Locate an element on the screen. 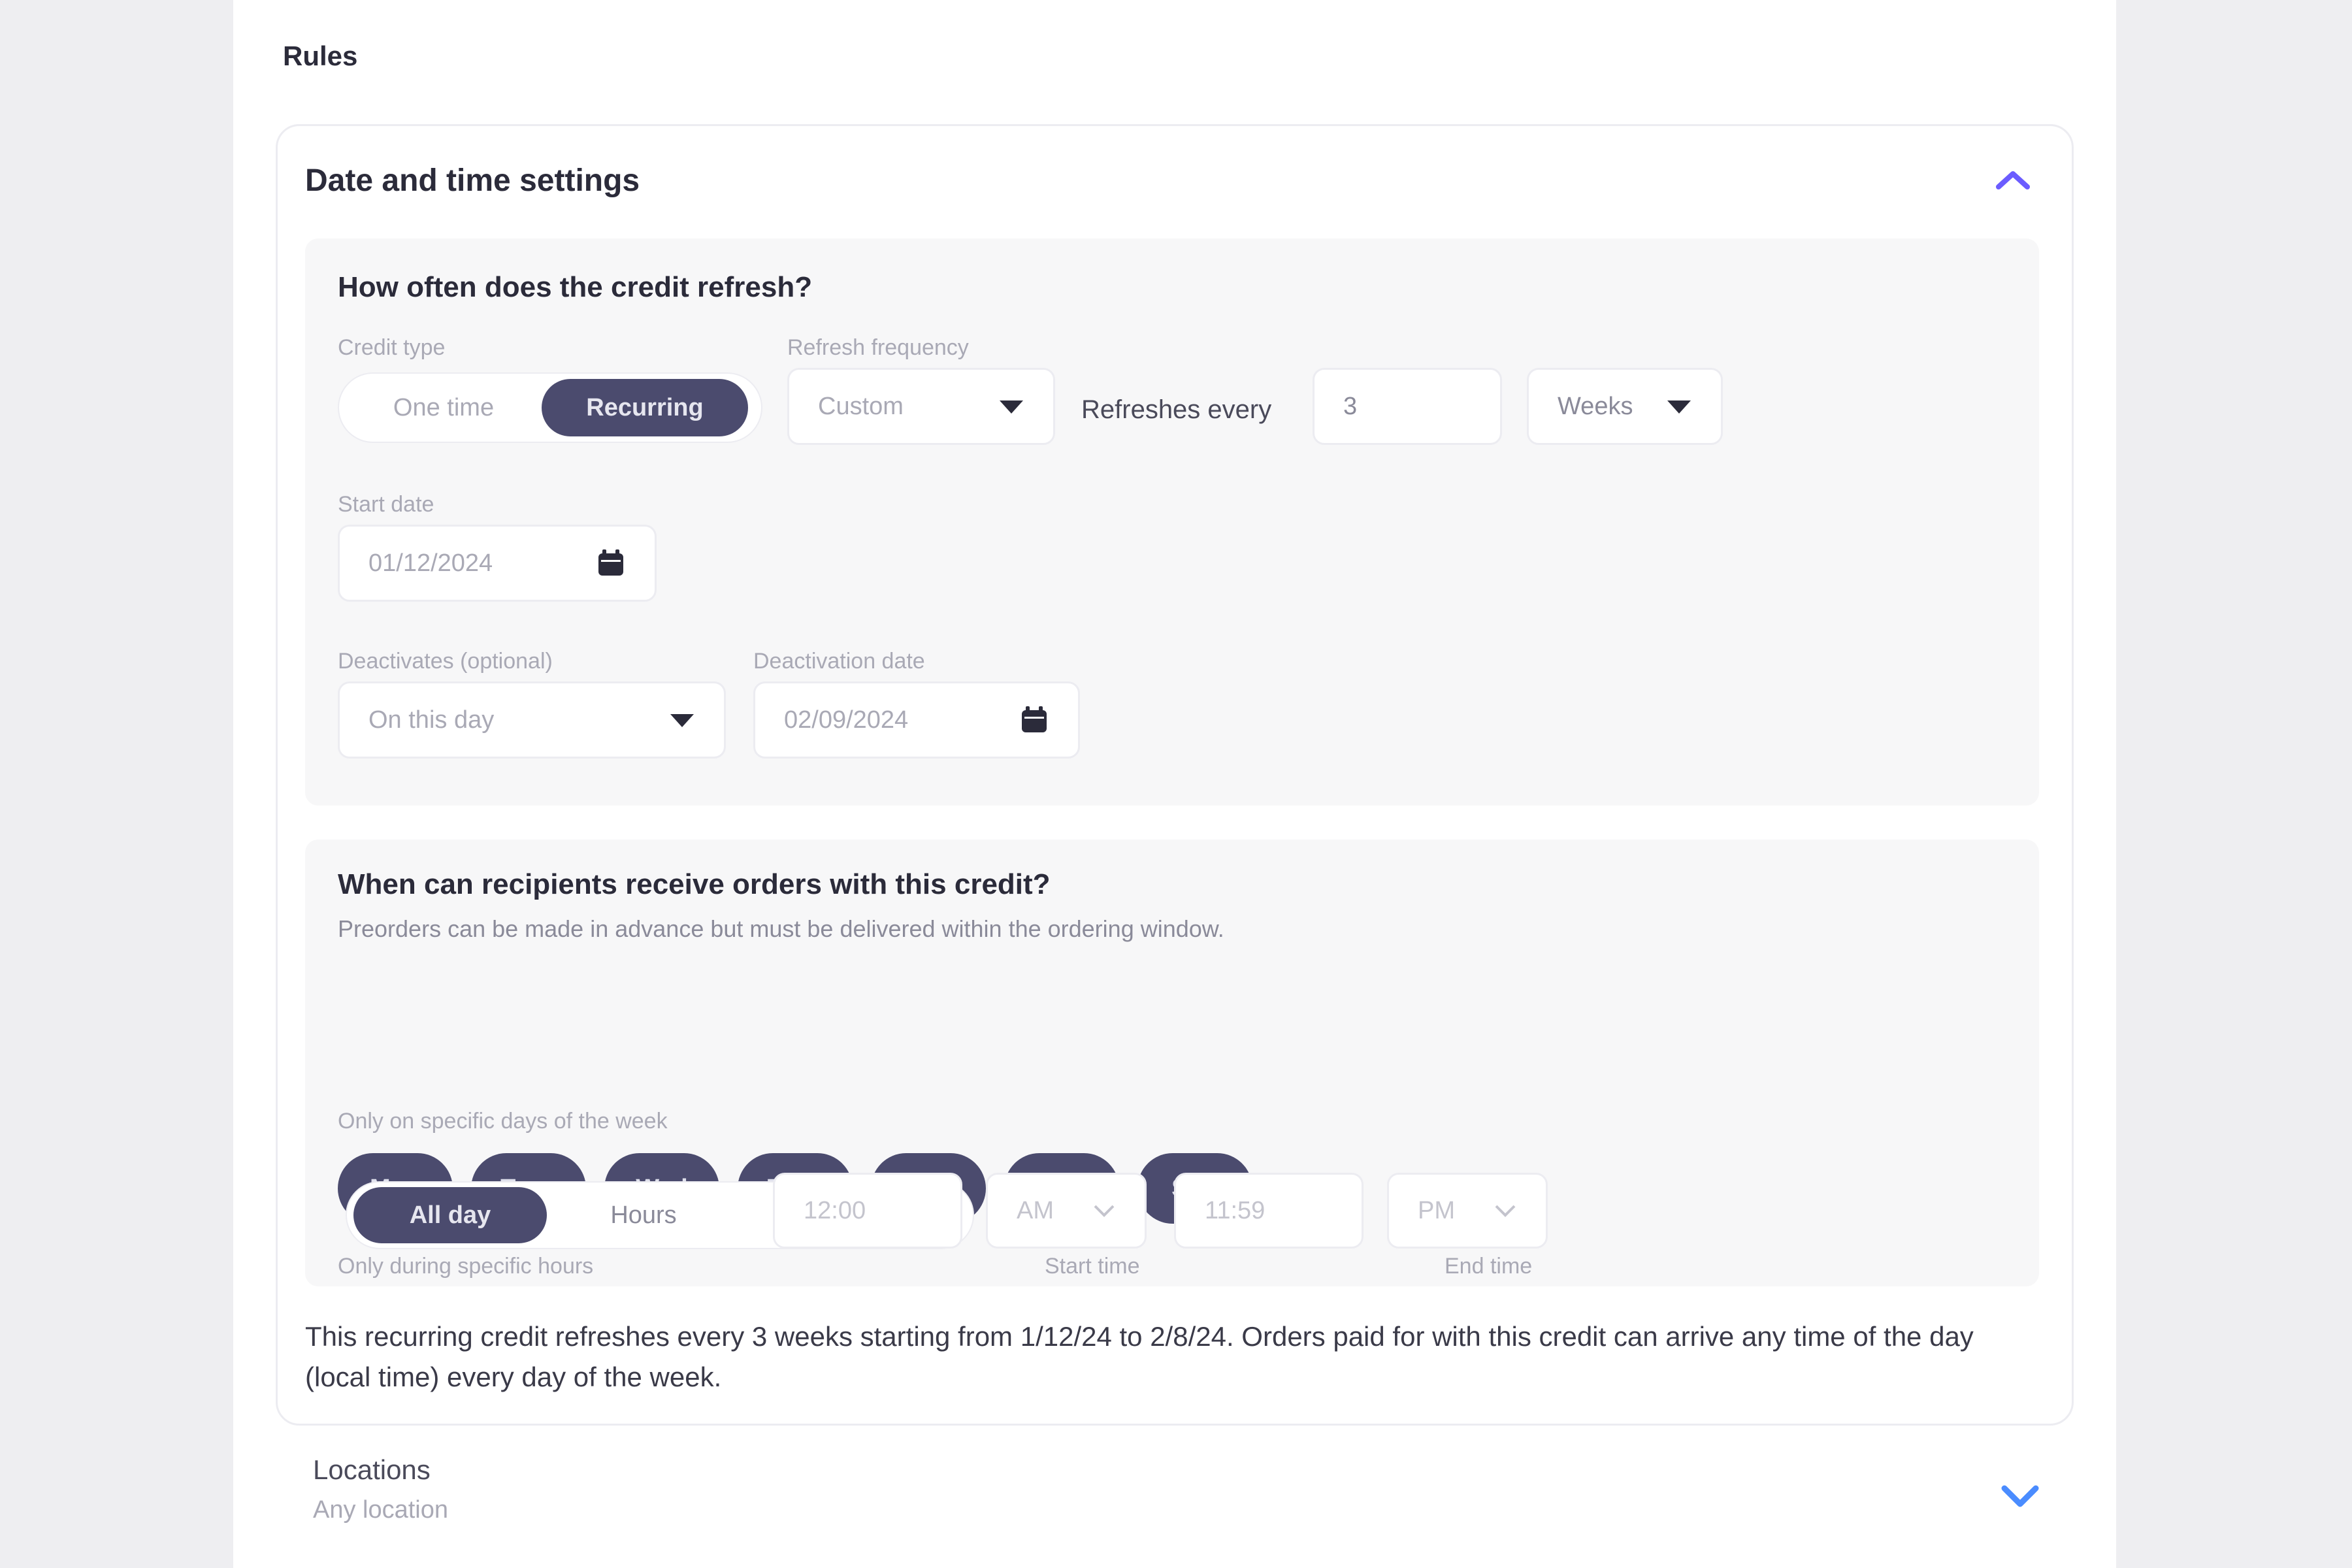  refresh-frequency-value: Custom is located at coordinates (861, 406).